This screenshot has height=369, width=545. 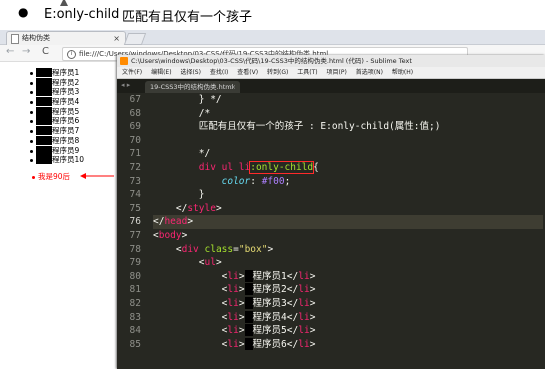 I want to click on menu-project: 项目(P), so click(x=337, y=72).